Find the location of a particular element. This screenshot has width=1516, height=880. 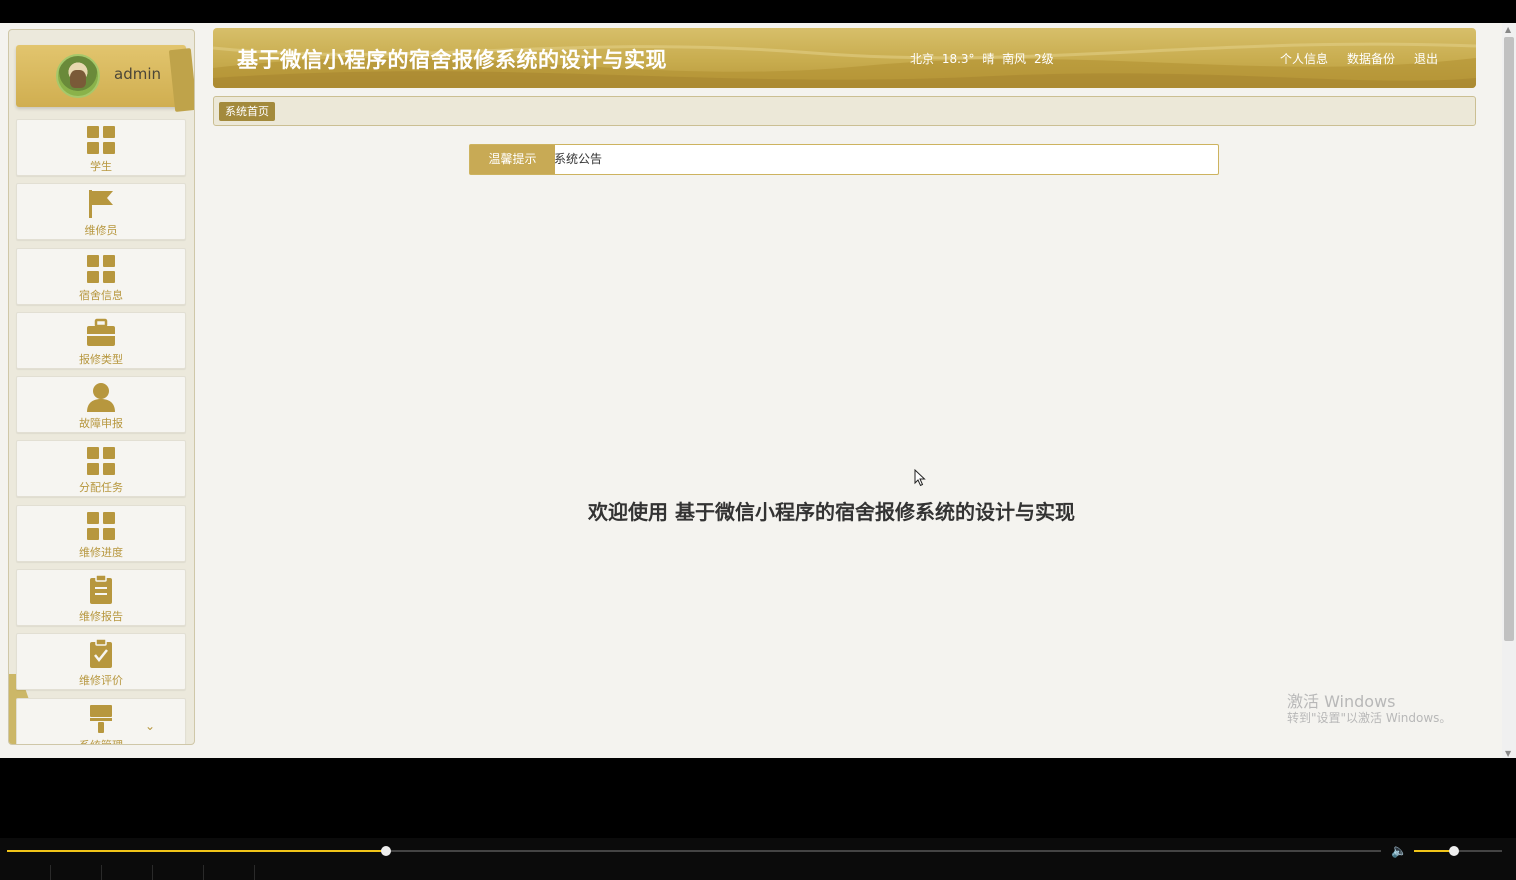

notice-label: 温馨提示 is located at coordinates (512, 159).